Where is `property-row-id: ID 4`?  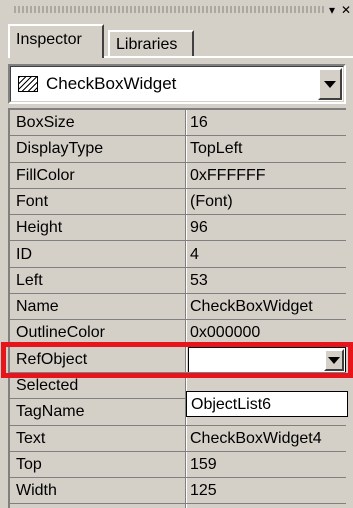 property-row-id: ID 4 is located at coordinates (178, 255).